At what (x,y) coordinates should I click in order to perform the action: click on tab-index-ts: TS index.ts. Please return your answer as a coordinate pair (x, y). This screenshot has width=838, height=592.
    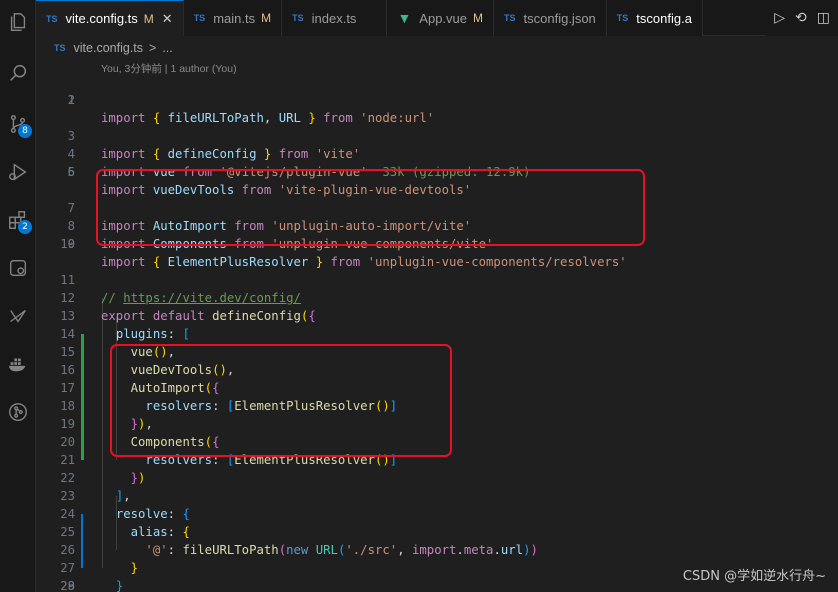
    Looking at the image, I should click on (335, 18).